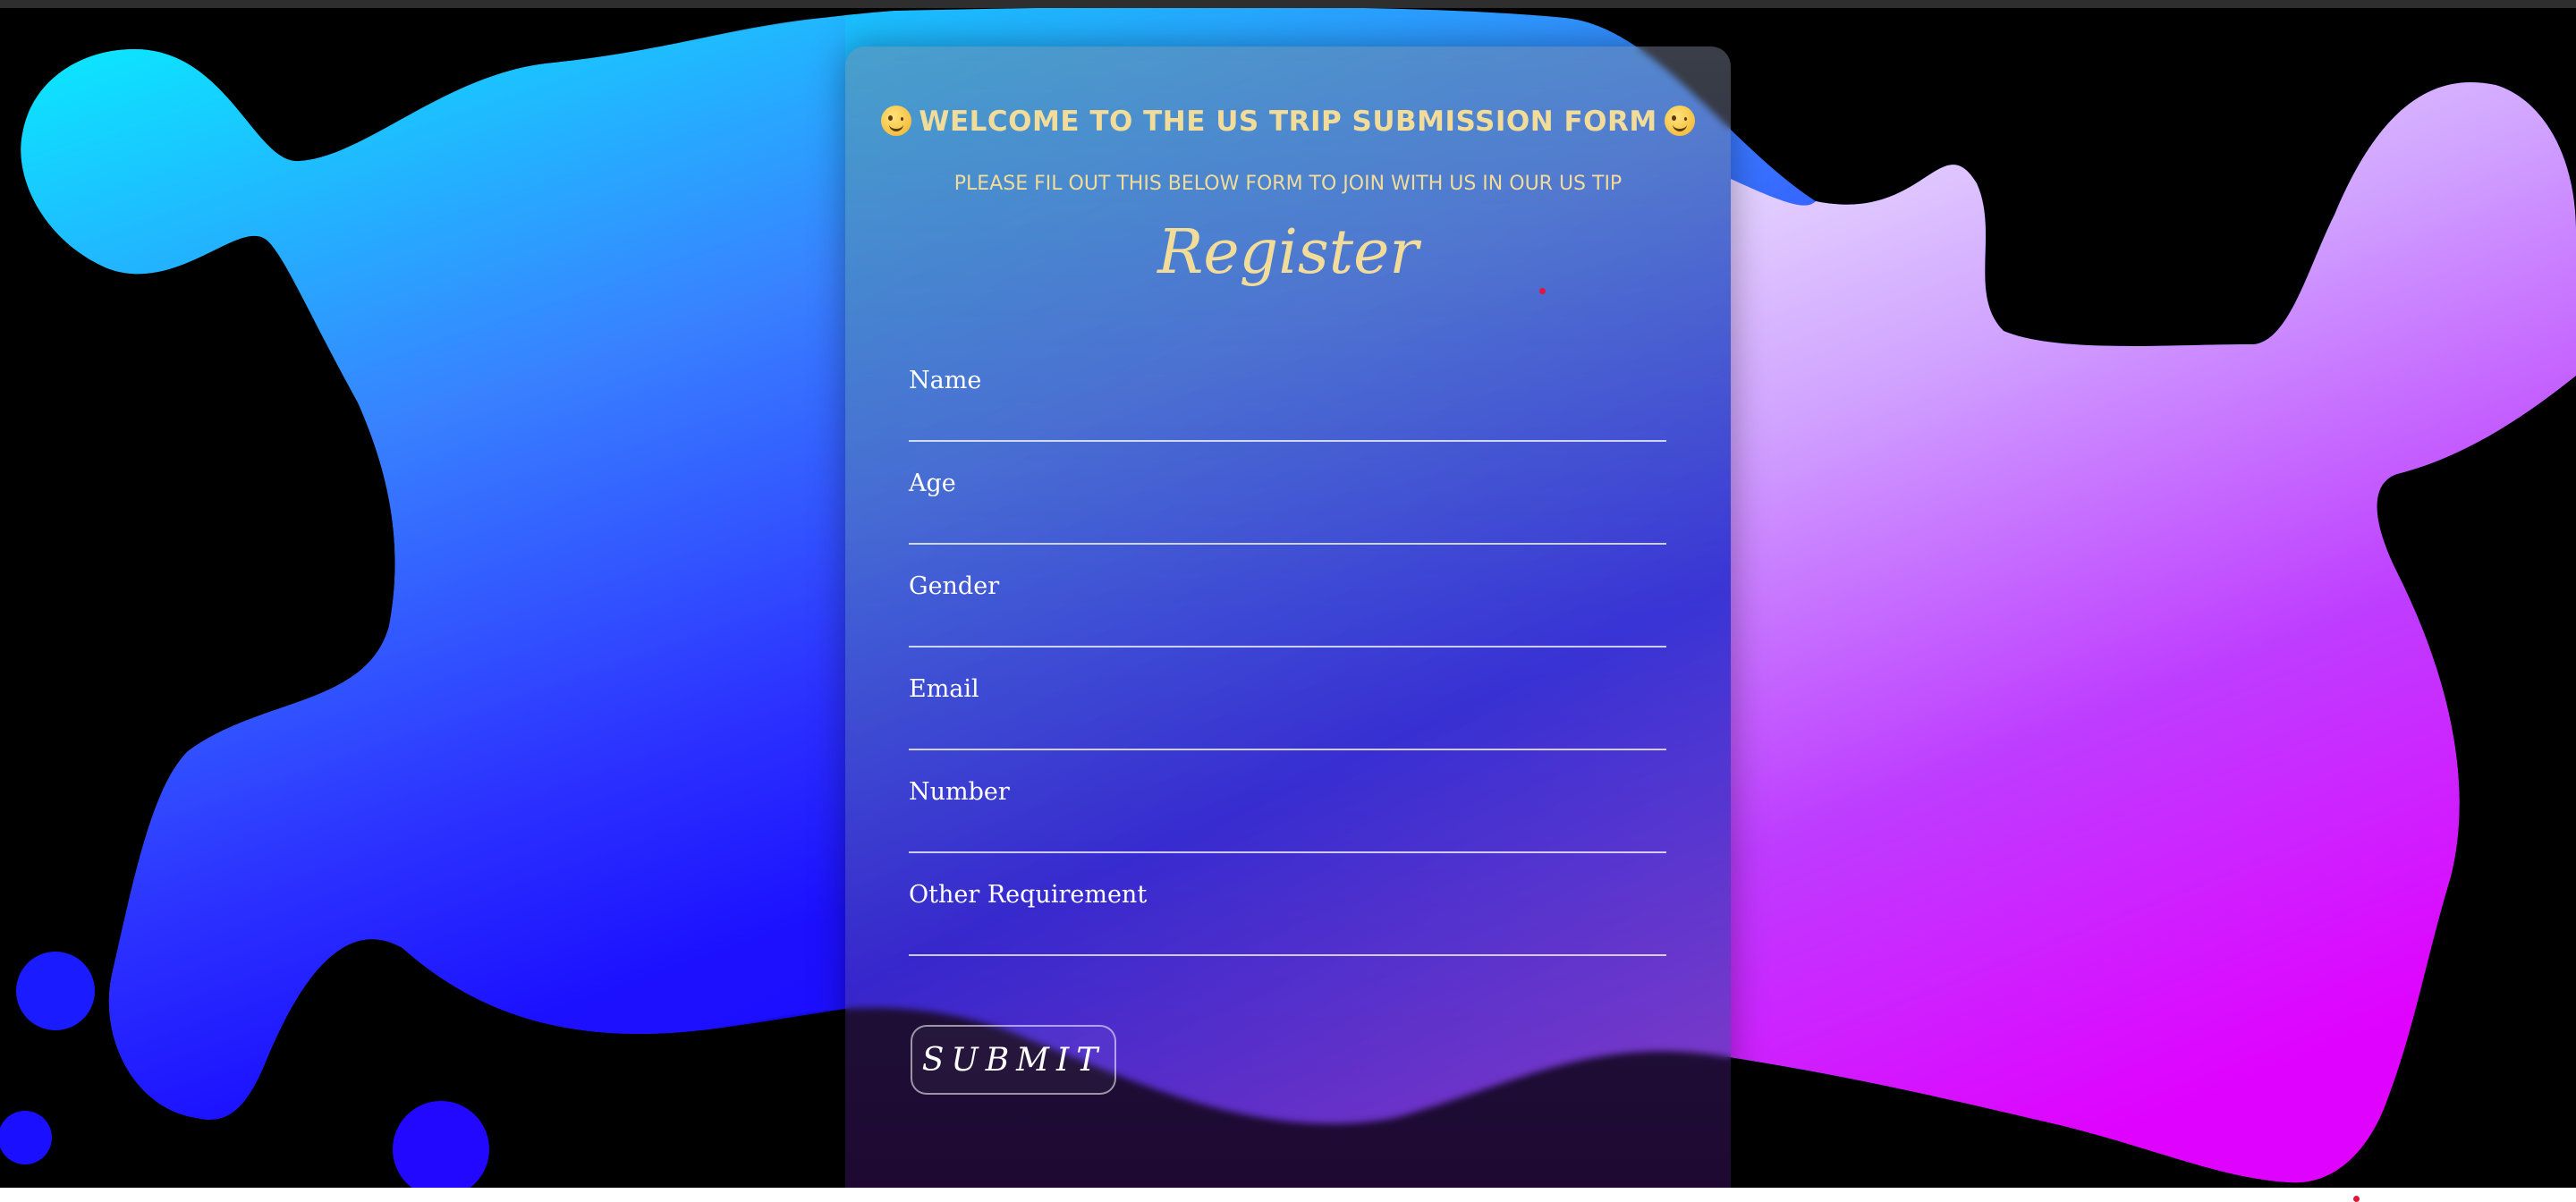 This screenshot has width=2576, height=1202. What do you see at coordinates (959, 792) in the screenshot?
I see `number-label: Number` at bounding box center [959, 792].